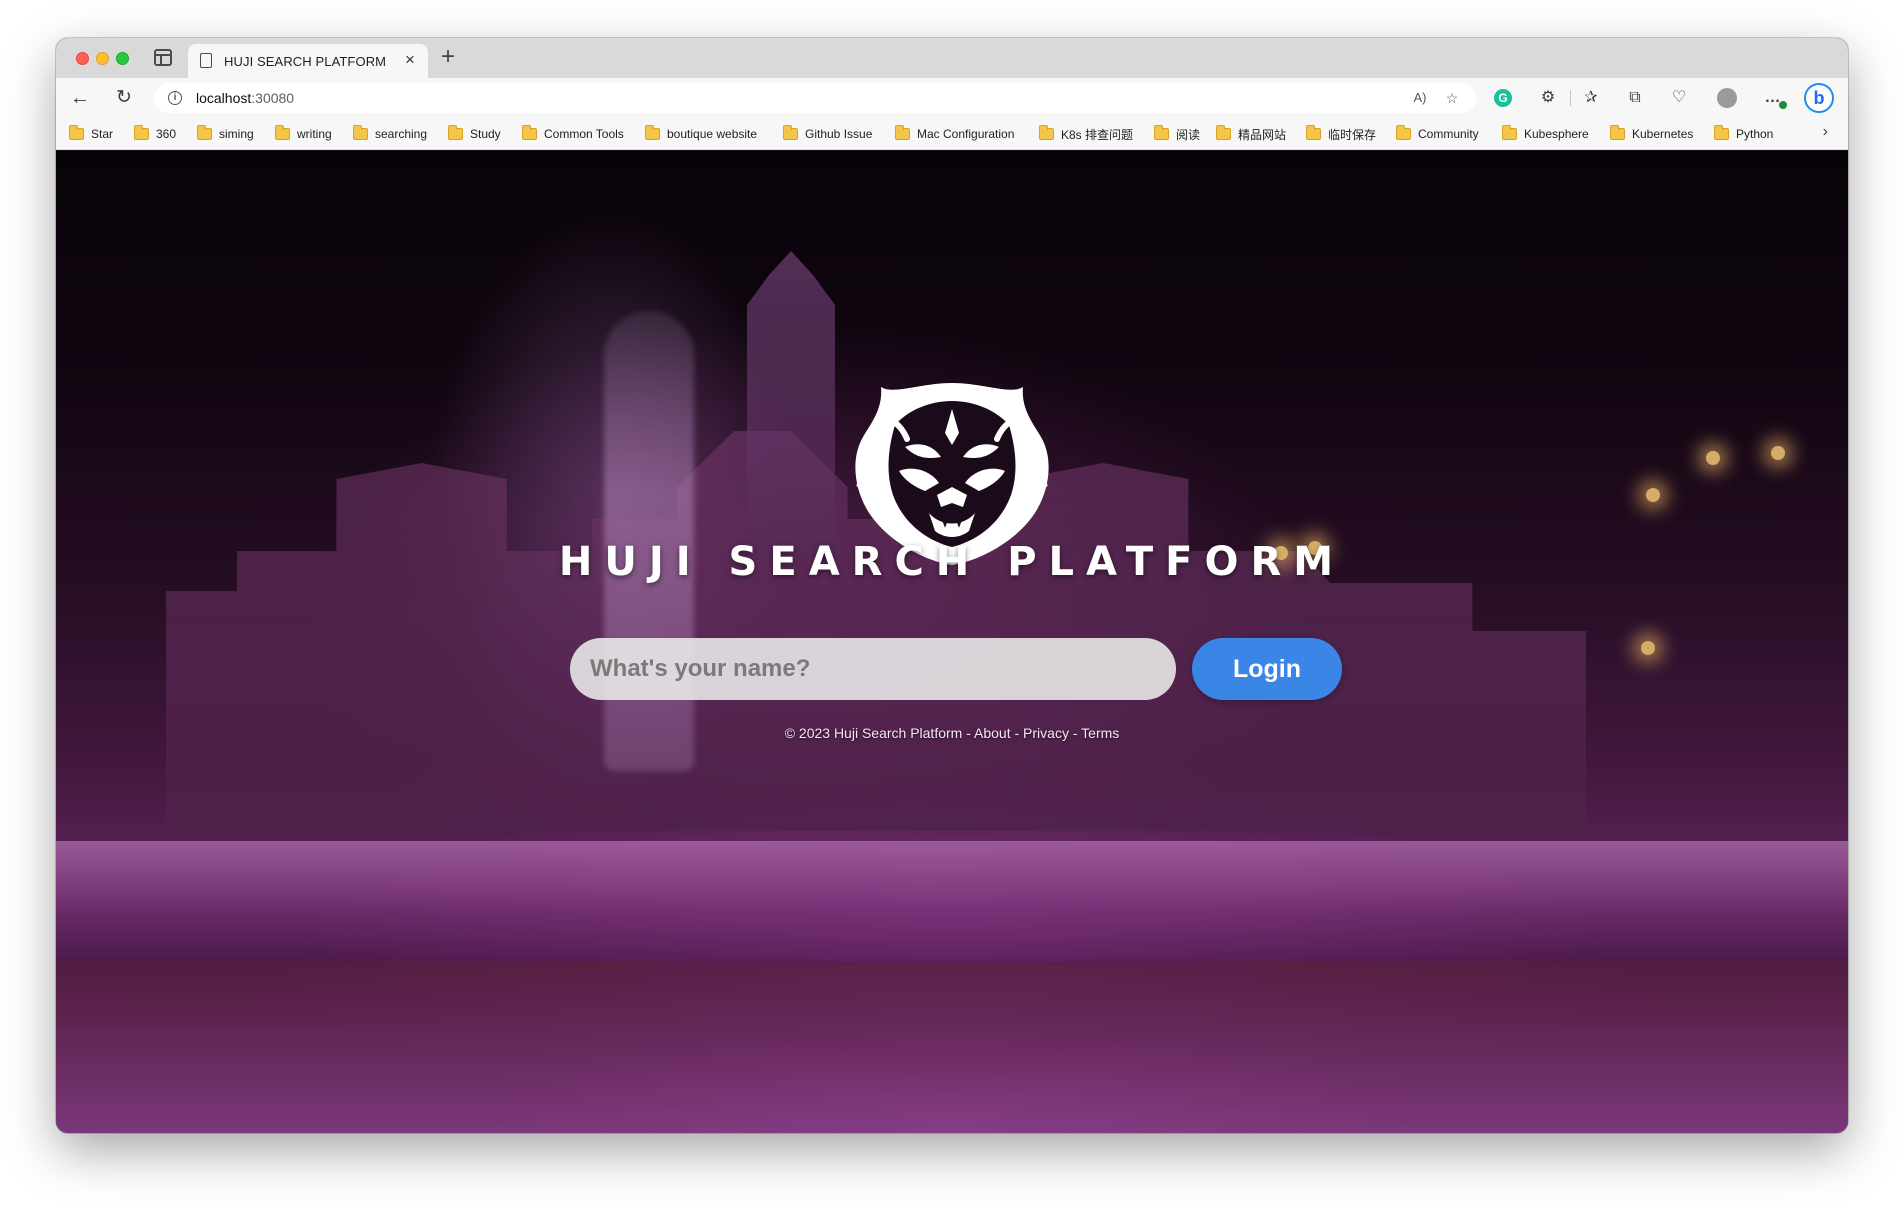 The width and height of the screenshot is (1904, 1207). Describe the element at coordinates (1452, 98) in the screenshot. I see `add-favorite-icon: ☆` at that location.